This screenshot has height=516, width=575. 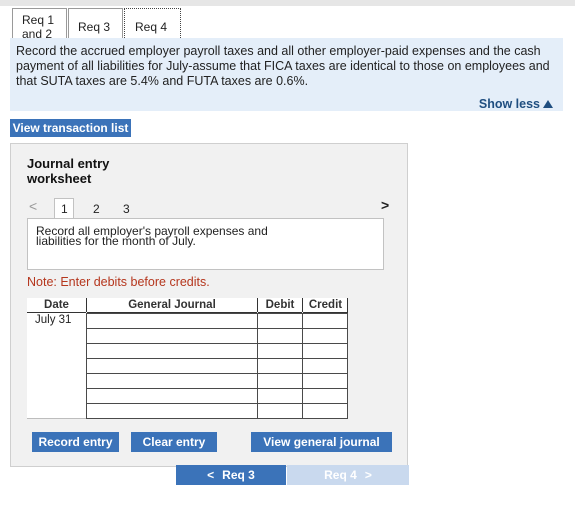 What do you see at coordinates (126, 209) in the screenshot?
I see `page-3-link: 3` at bounding box center [126, 209].